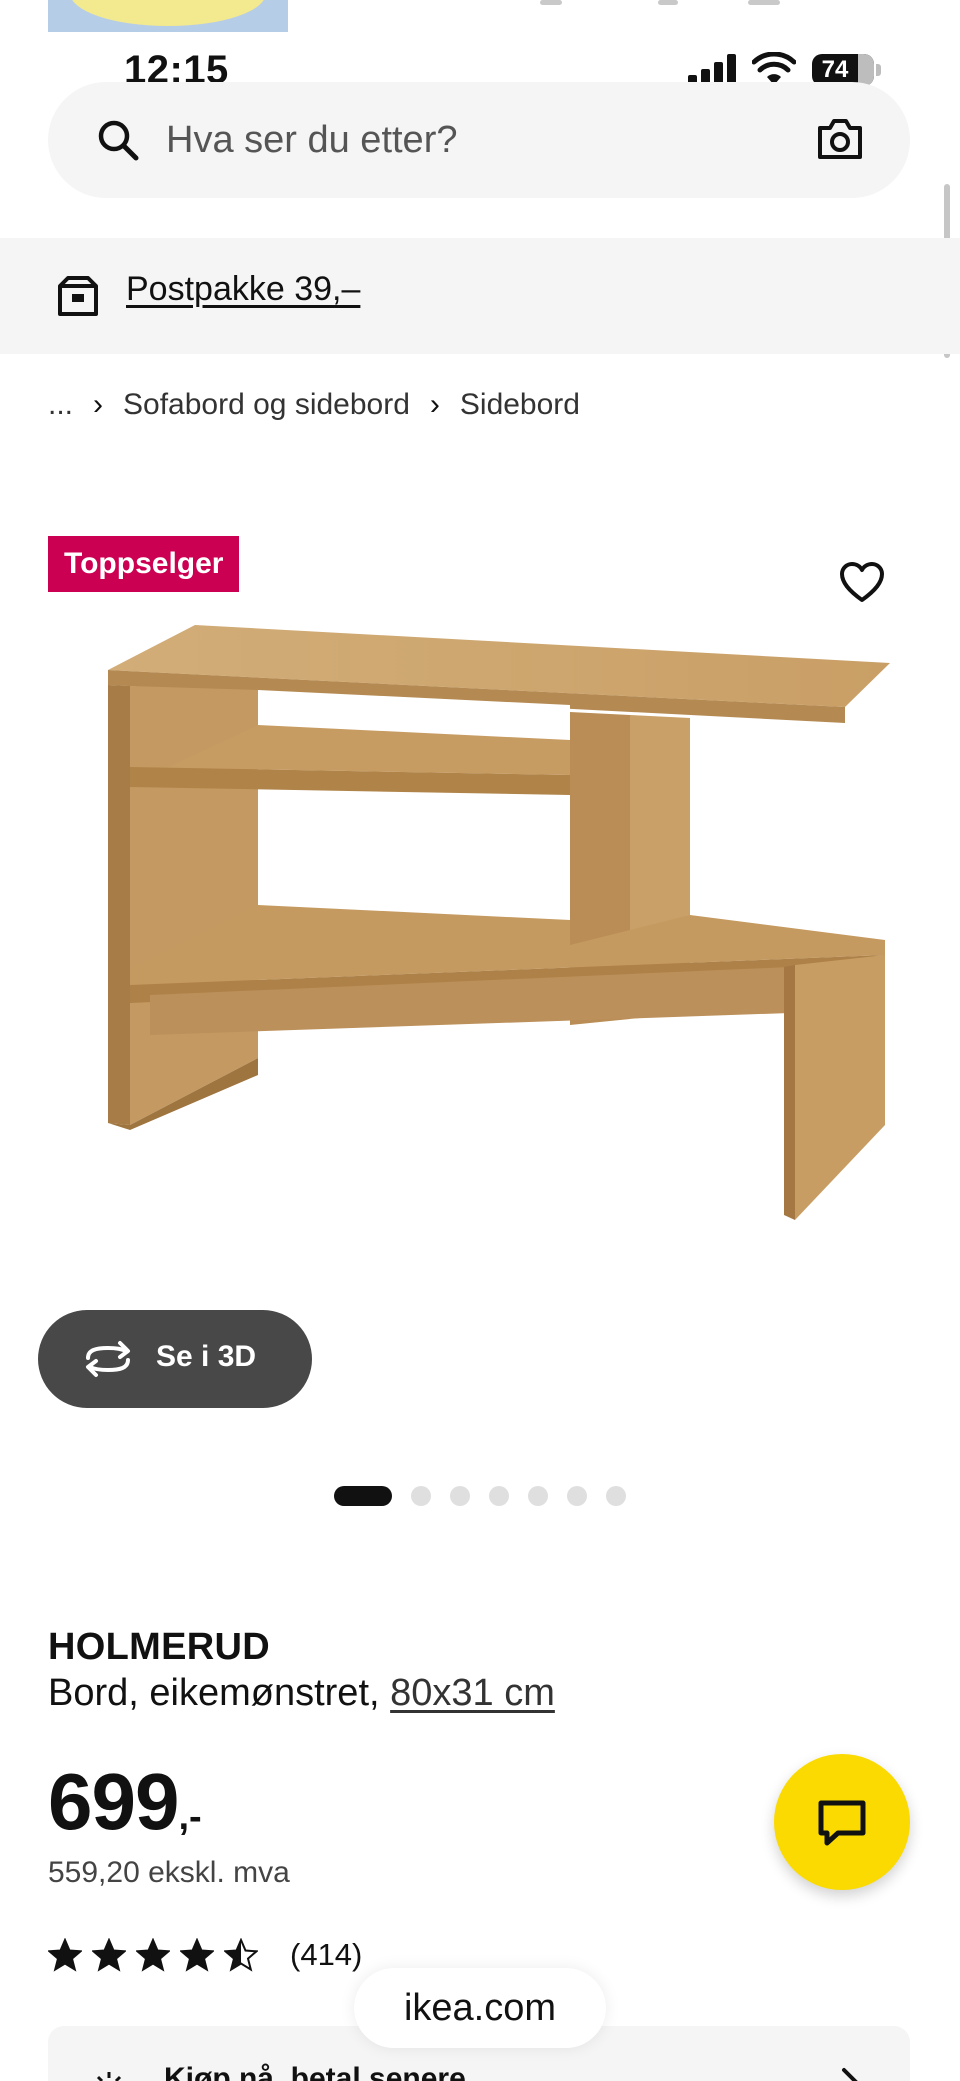 The width and height of the screenshot is (960, 2081). I want to click on search-bar, so click(479, 140).